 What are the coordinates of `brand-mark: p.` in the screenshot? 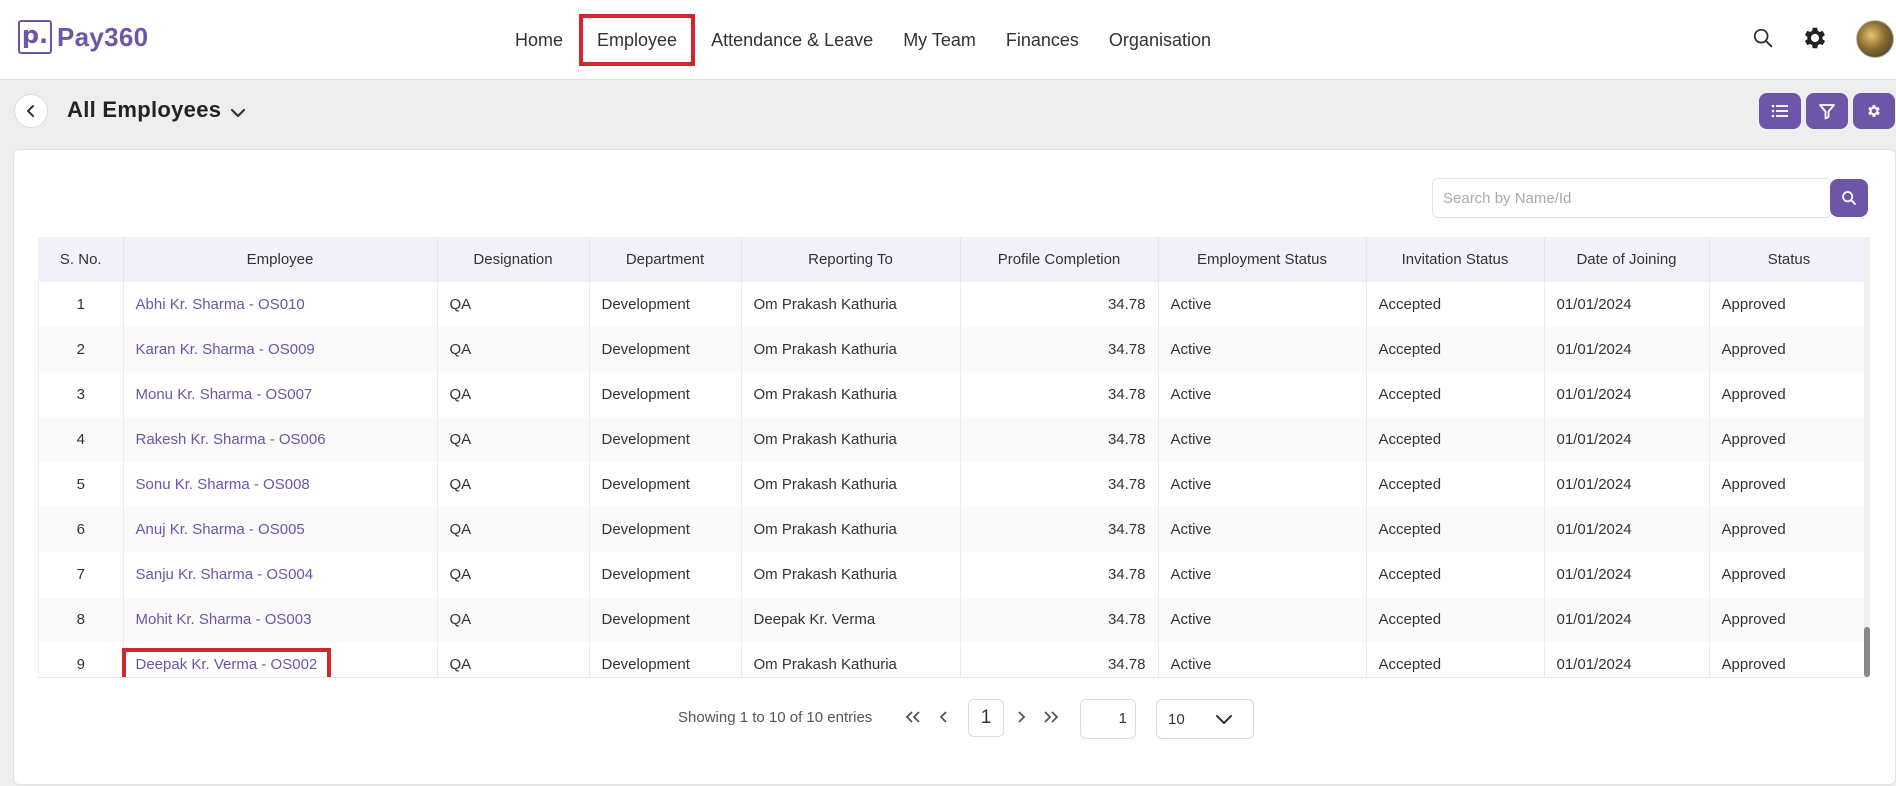 It's located at (35, 37).